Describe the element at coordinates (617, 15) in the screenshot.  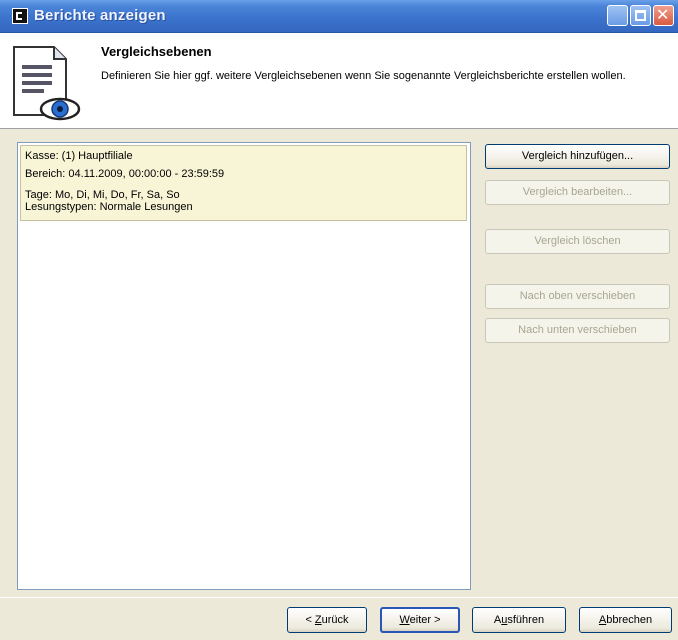
I see `minimize-button` at that location.